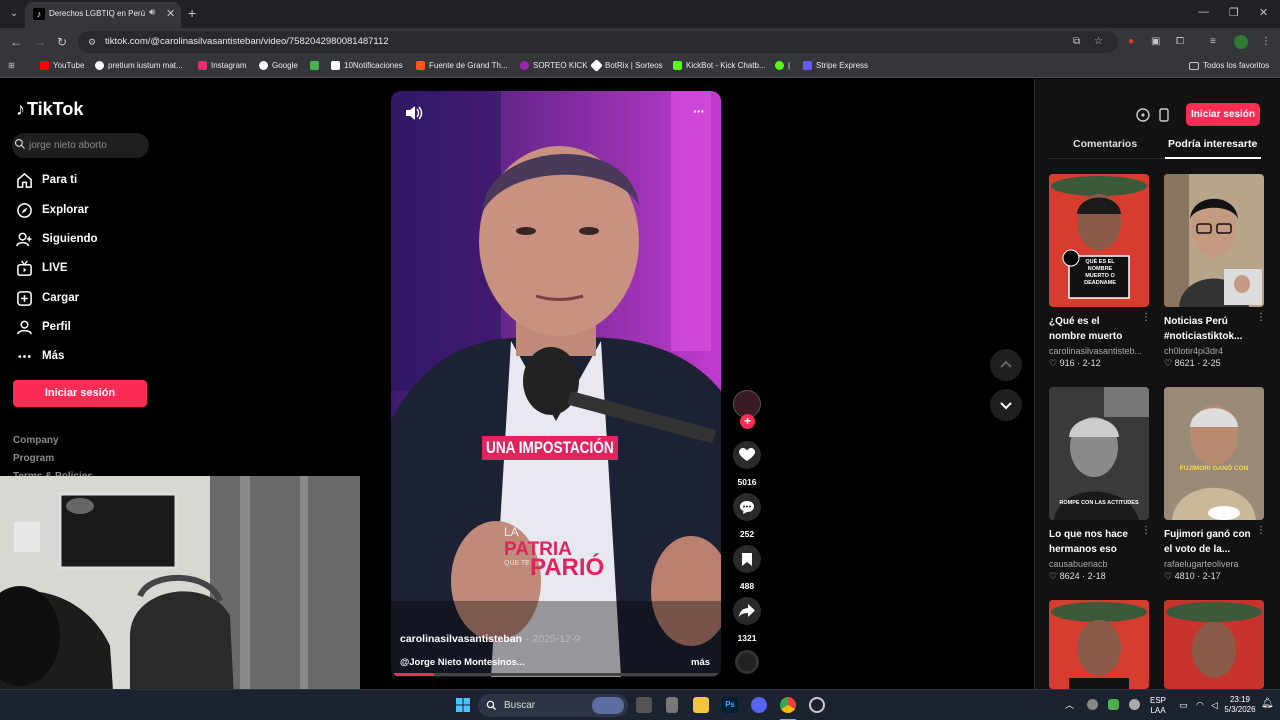 This screenshot has width=1280, height=720. I want to click on speaker-icon: 🔊︎, so click(152, 12).